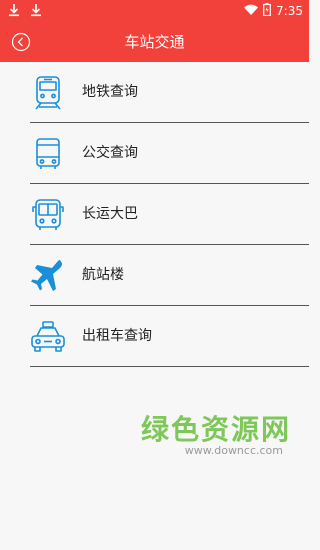 The height and width of the screenshot is (550, 320). What do you see at coordinates (289, 11) in the screenshot?
I see `clock-time: 7:35` at bounding box center [289, 11].